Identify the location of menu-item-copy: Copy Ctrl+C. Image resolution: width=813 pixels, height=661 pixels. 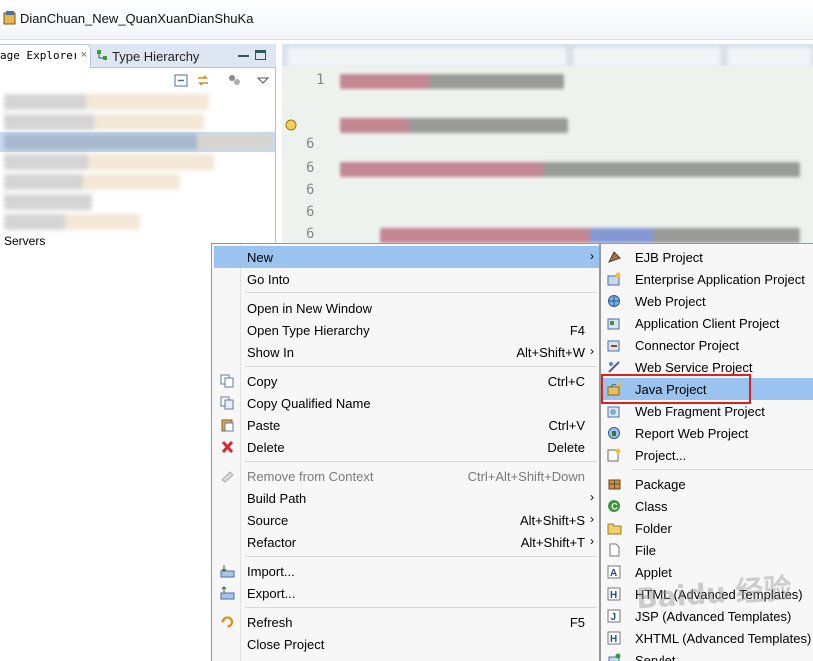
(406, 381).